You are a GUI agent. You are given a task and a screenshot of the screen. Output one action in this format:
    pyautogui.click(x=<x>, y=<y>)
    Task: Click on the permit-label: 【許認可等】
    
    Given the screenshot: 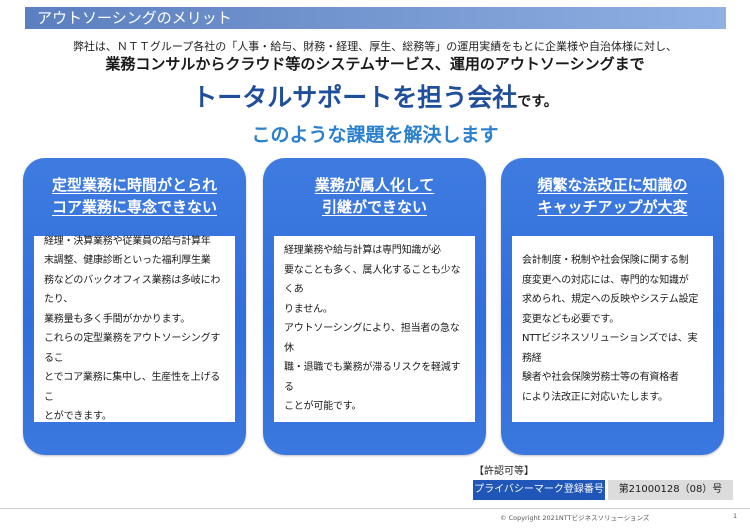 What is the action you would take?
    pyautogui.click(x=504, y=471)
    